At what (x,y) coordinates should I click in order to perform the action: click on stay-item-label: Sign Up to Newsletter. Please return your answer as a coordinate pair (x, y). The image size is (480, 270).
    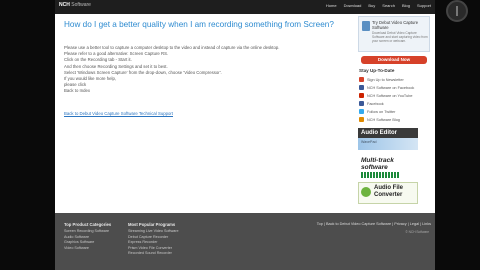
    Looking at the image, I should click on (385, 79).